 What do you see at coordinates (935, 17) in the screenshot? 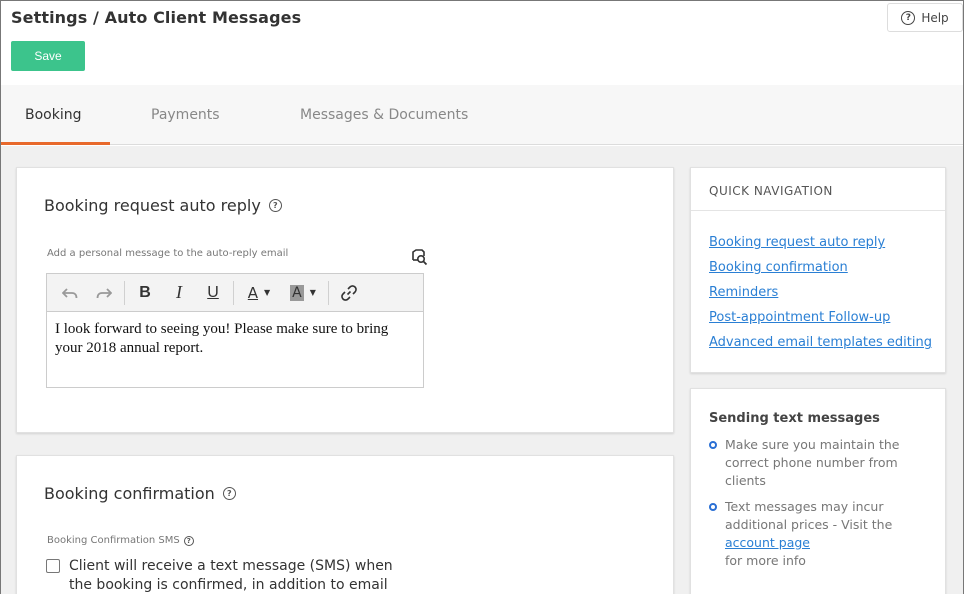
I see `help-label: Help` at bounding box center [935, 17].